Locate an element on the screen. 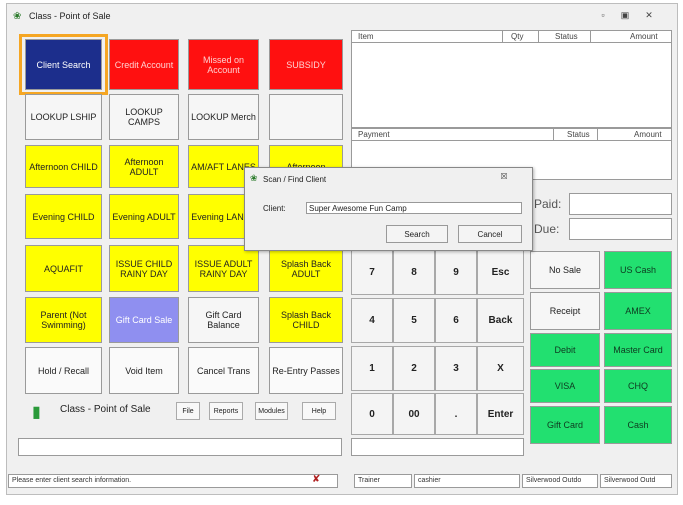  splash-back-adult-button: Splash Back ADULT is located at coordinates (306, 268).